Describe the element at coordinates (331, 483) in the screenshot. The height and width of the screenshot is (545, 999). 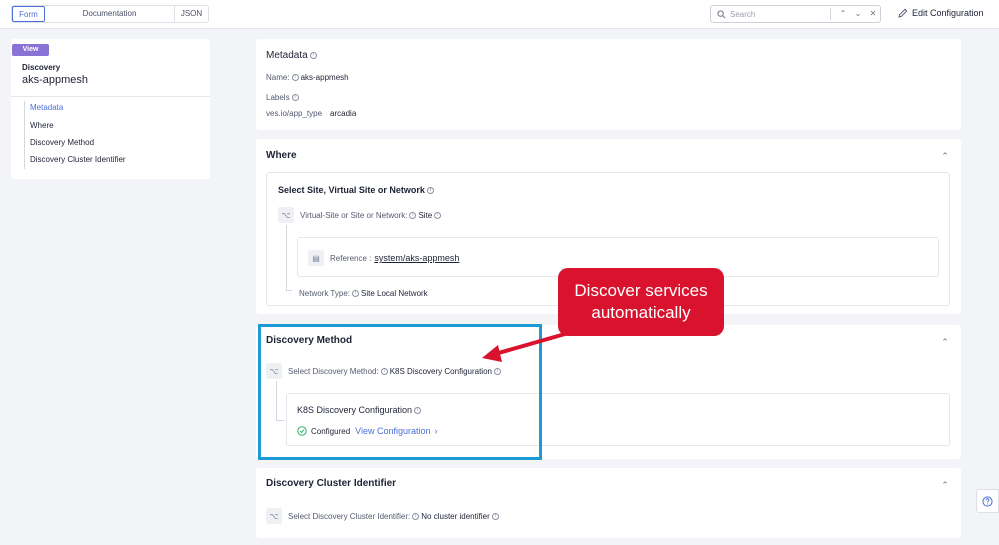
I see `cluster-identifier-title: Discovery Cluster Identifier` at that location.